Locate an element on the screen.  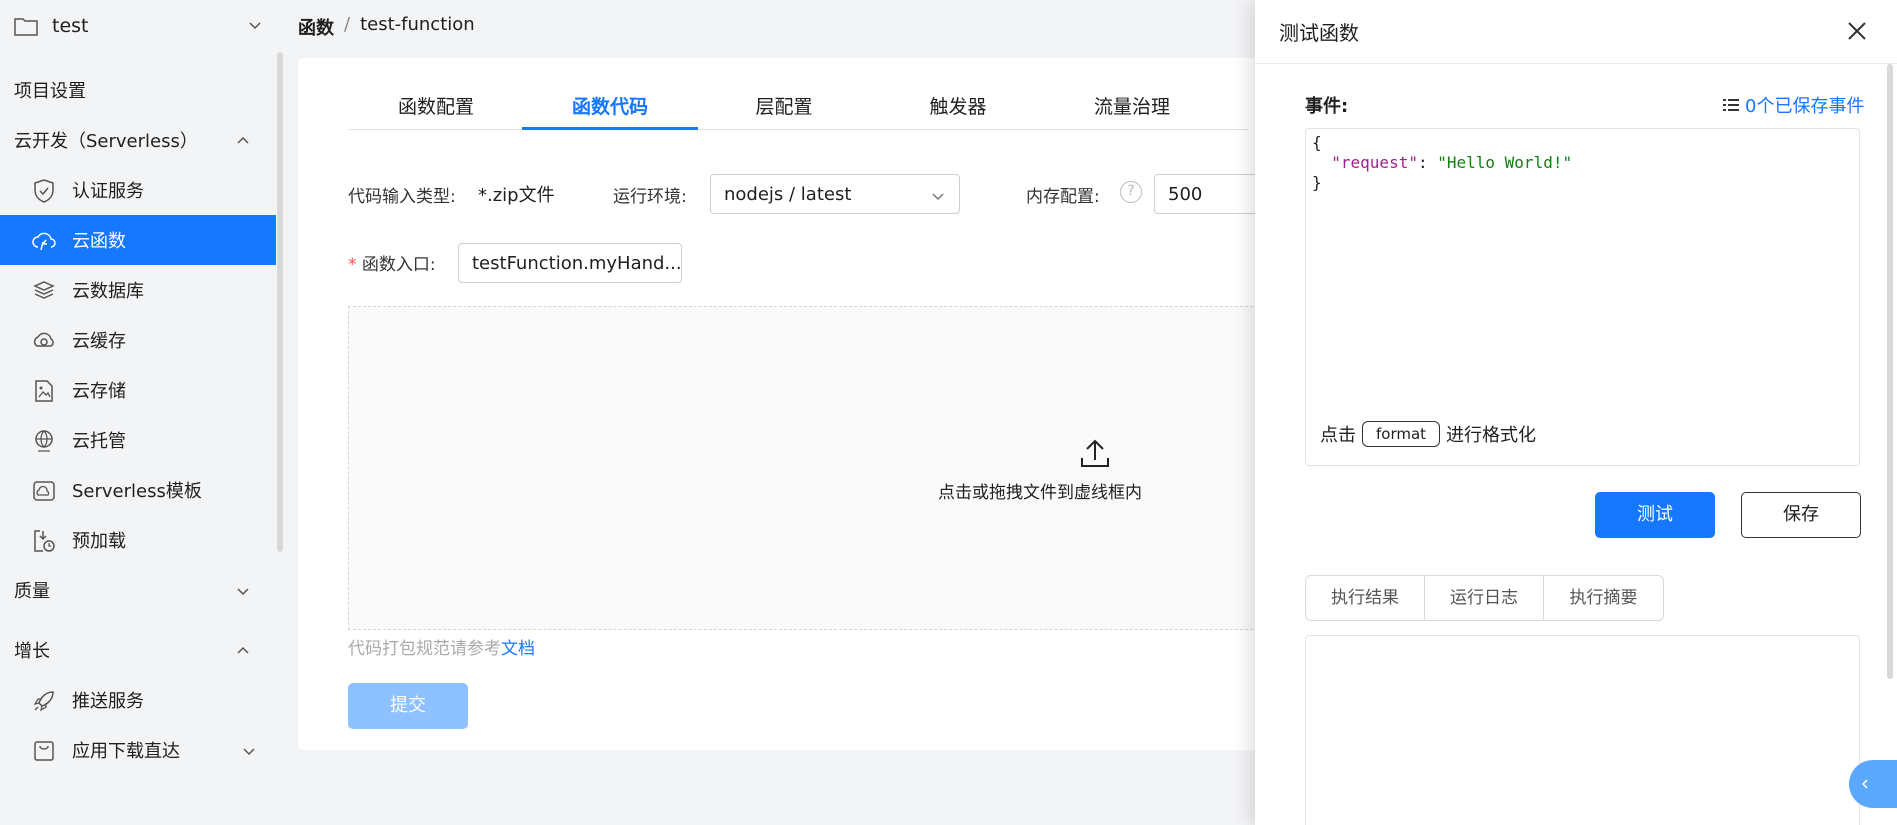
required-mark: * is located at coordinates (352, 265).